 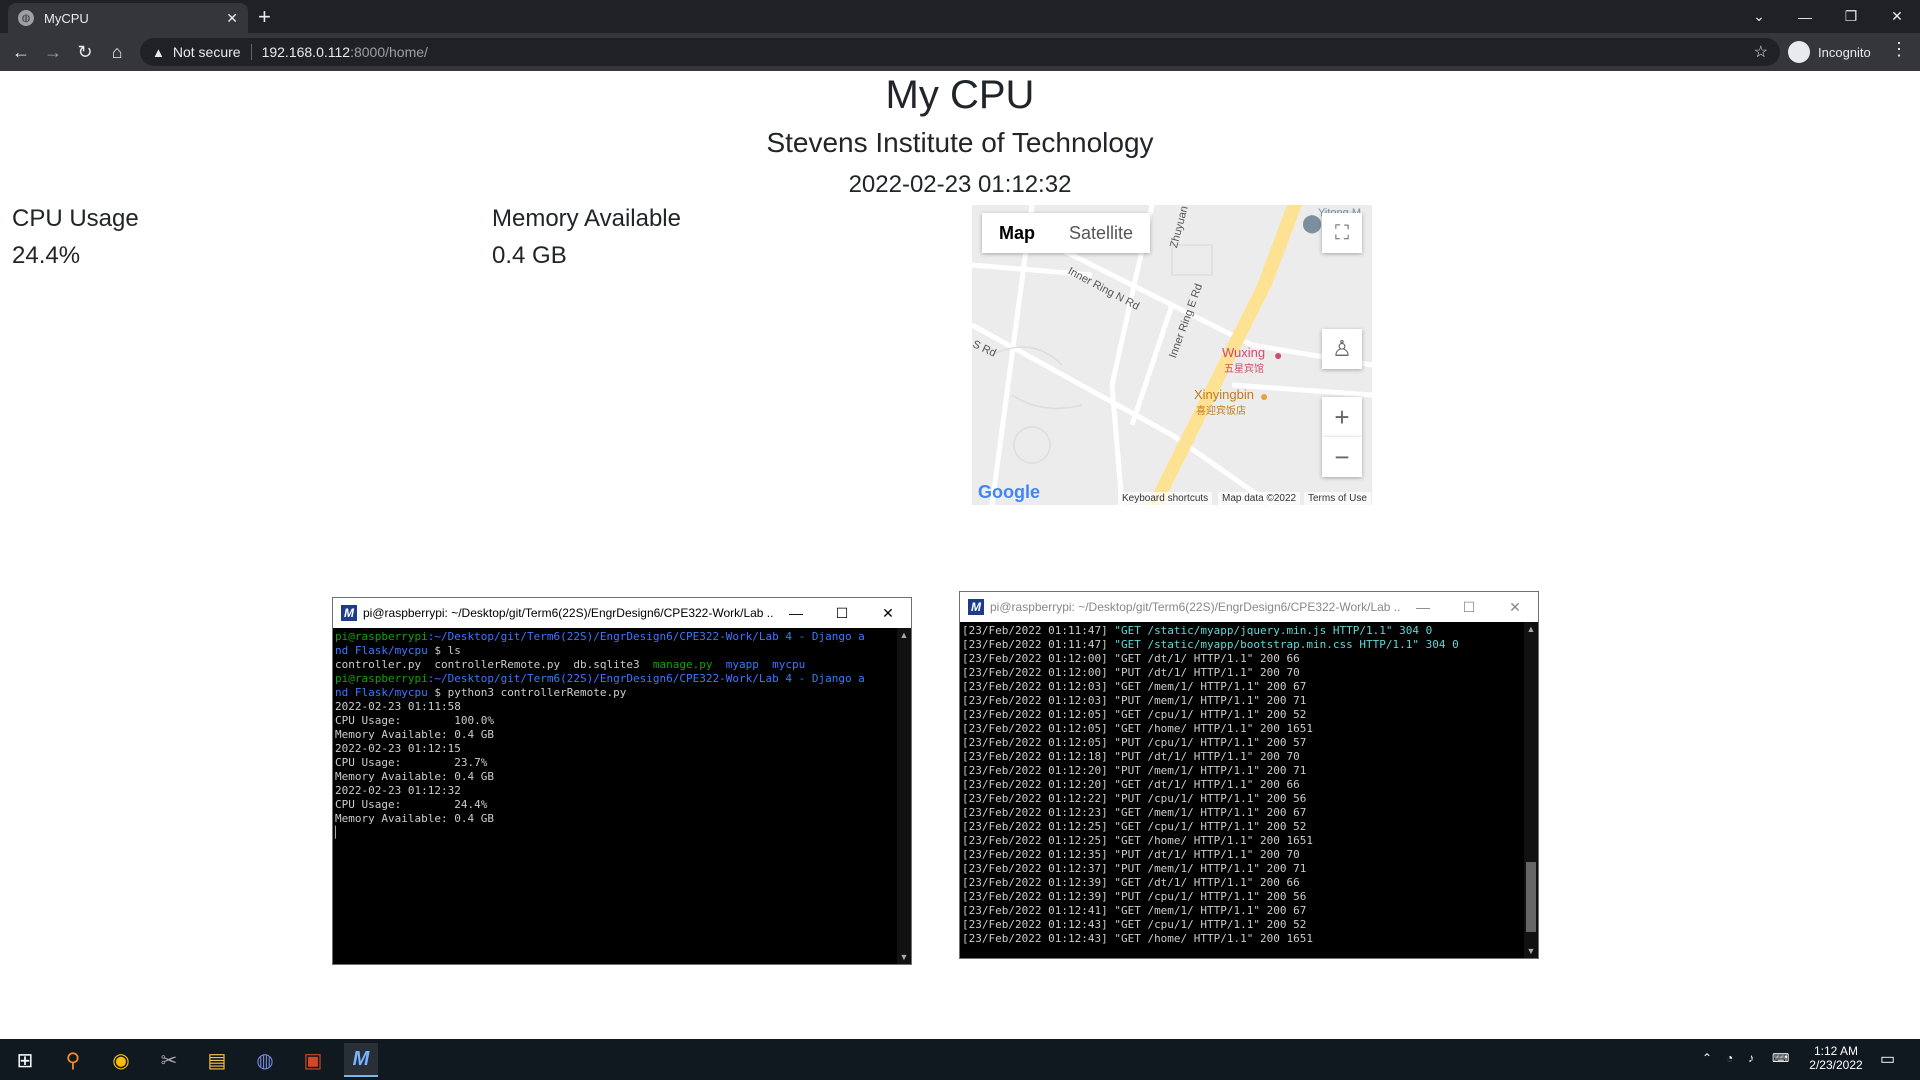 I want to click on log-request: "PUT /cpu/1/ HTTP/1.1" 200 56, so click(x=1210, y=798).